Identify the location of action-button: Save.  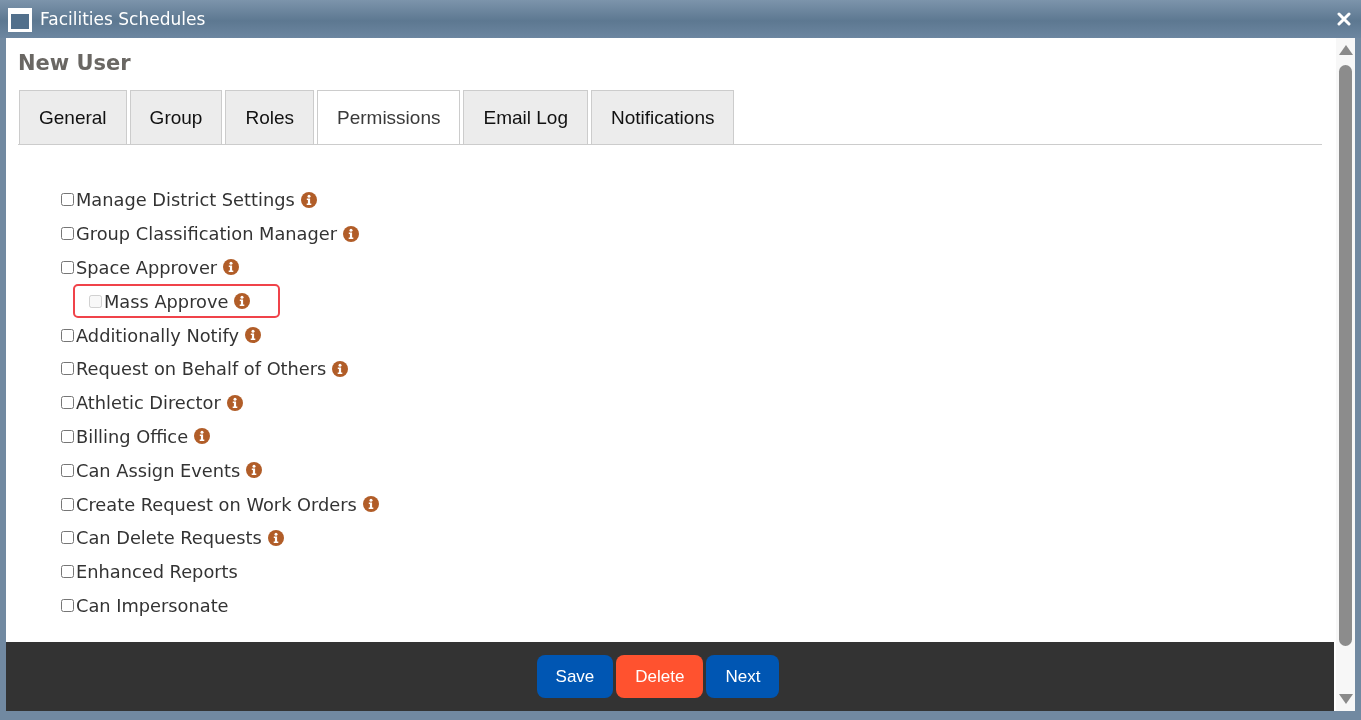
(575, 676).